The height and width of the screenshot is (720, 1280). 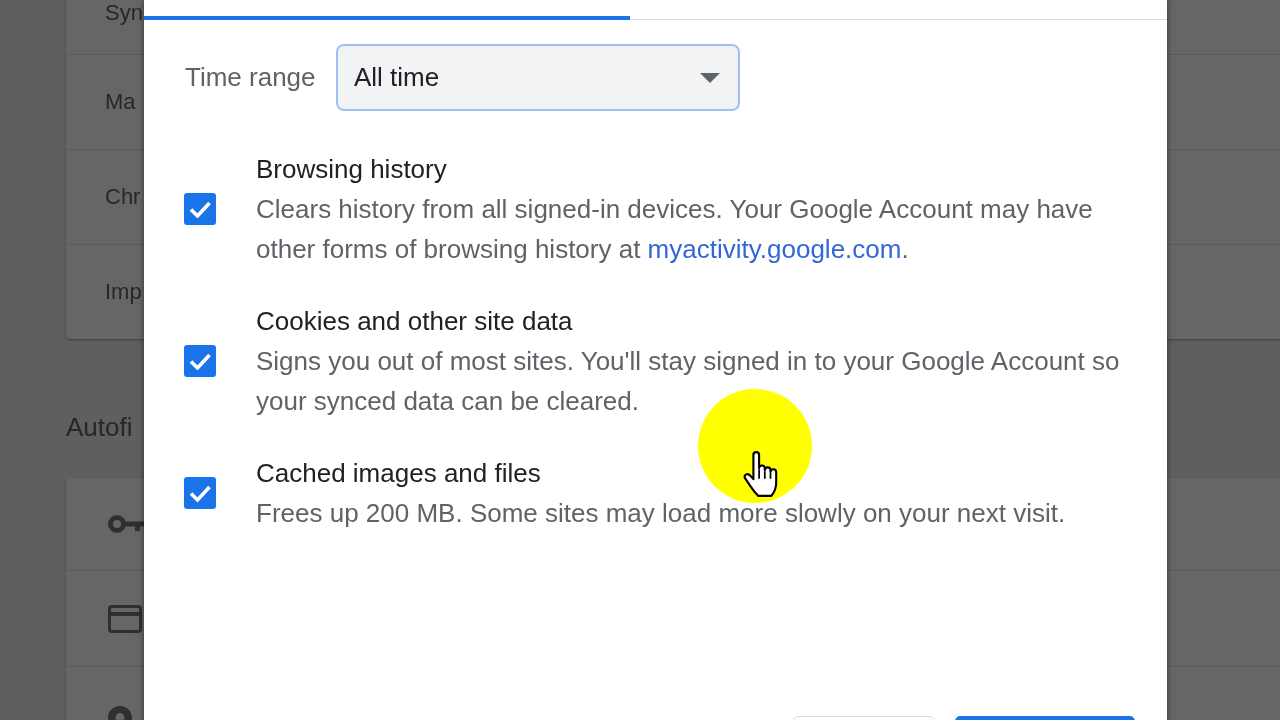 What do you see at coordinates (123, 292) in the screenshot?
I see `settings-row-label: Imp` at bounding box center [123, 292].